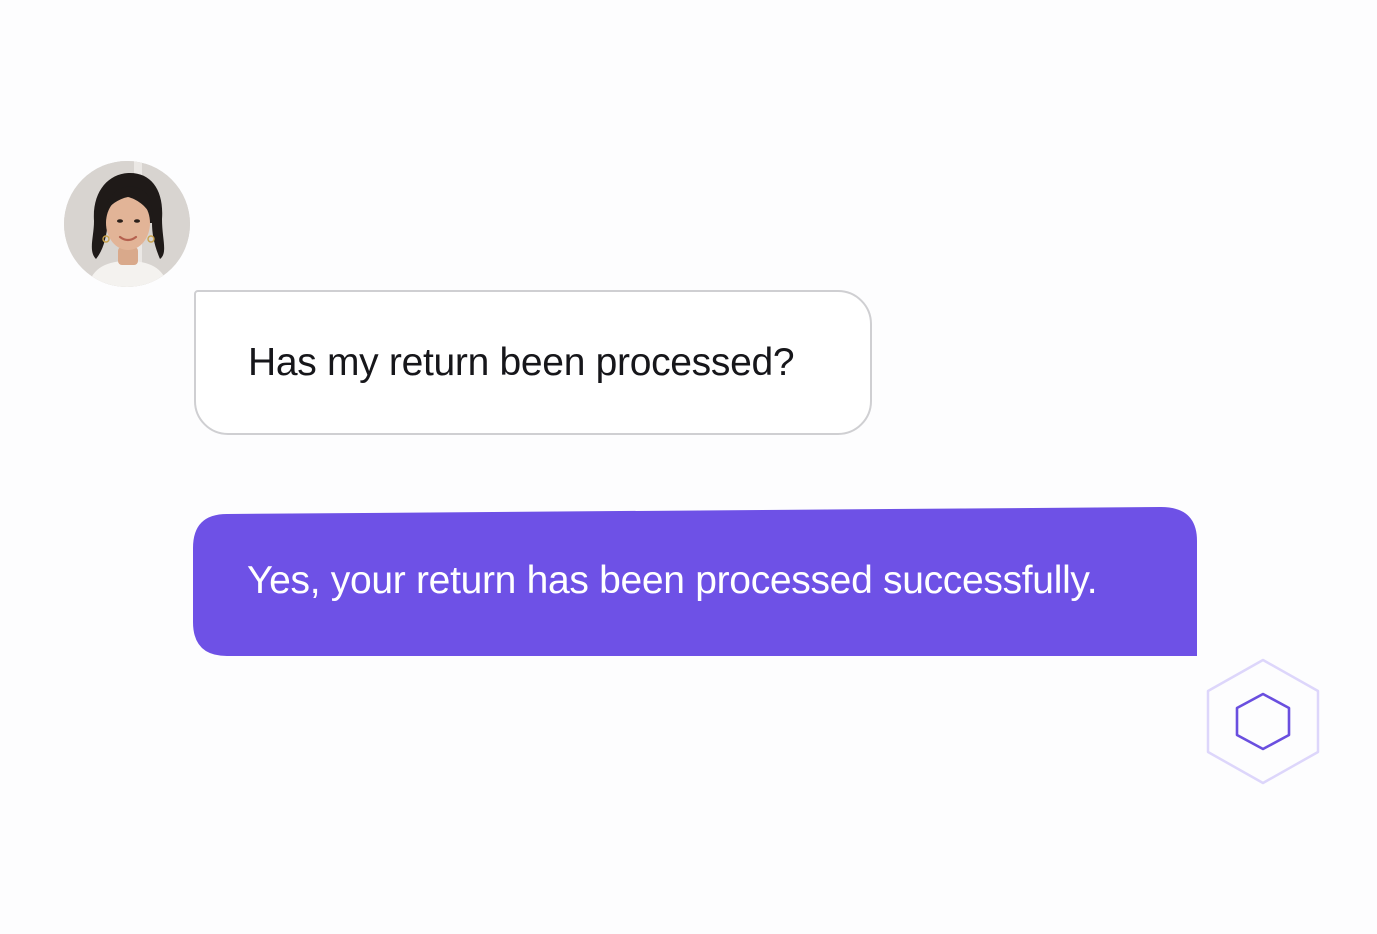 This screenshot has height=934, width=1377. What do you see at coordinates (521, 362) in the screenshot?
I see `user-message-text: Has my return been processed?` at bounding box center [521, 362].